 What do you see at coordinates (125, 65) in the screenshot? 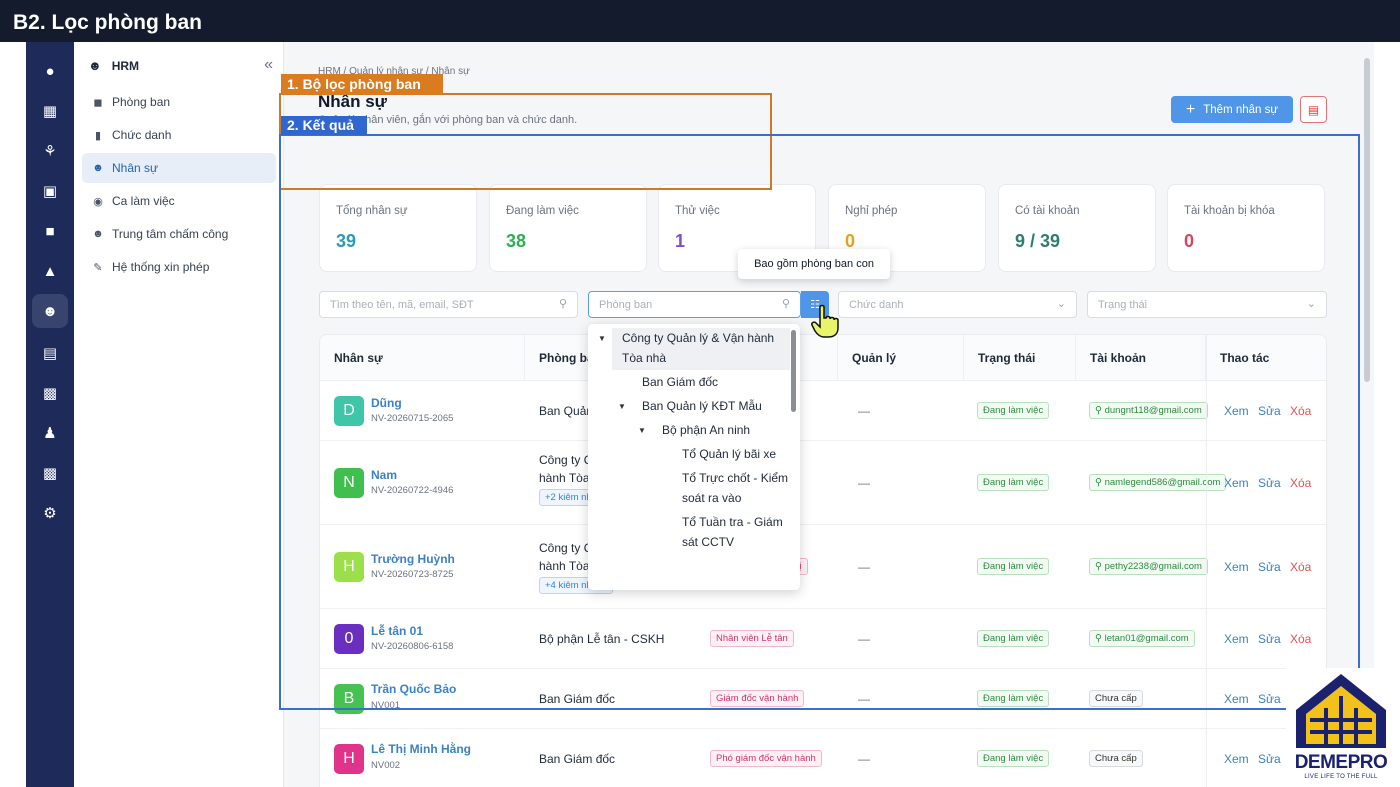
I see `module-title: HRM` at bounding box center [125, 65].